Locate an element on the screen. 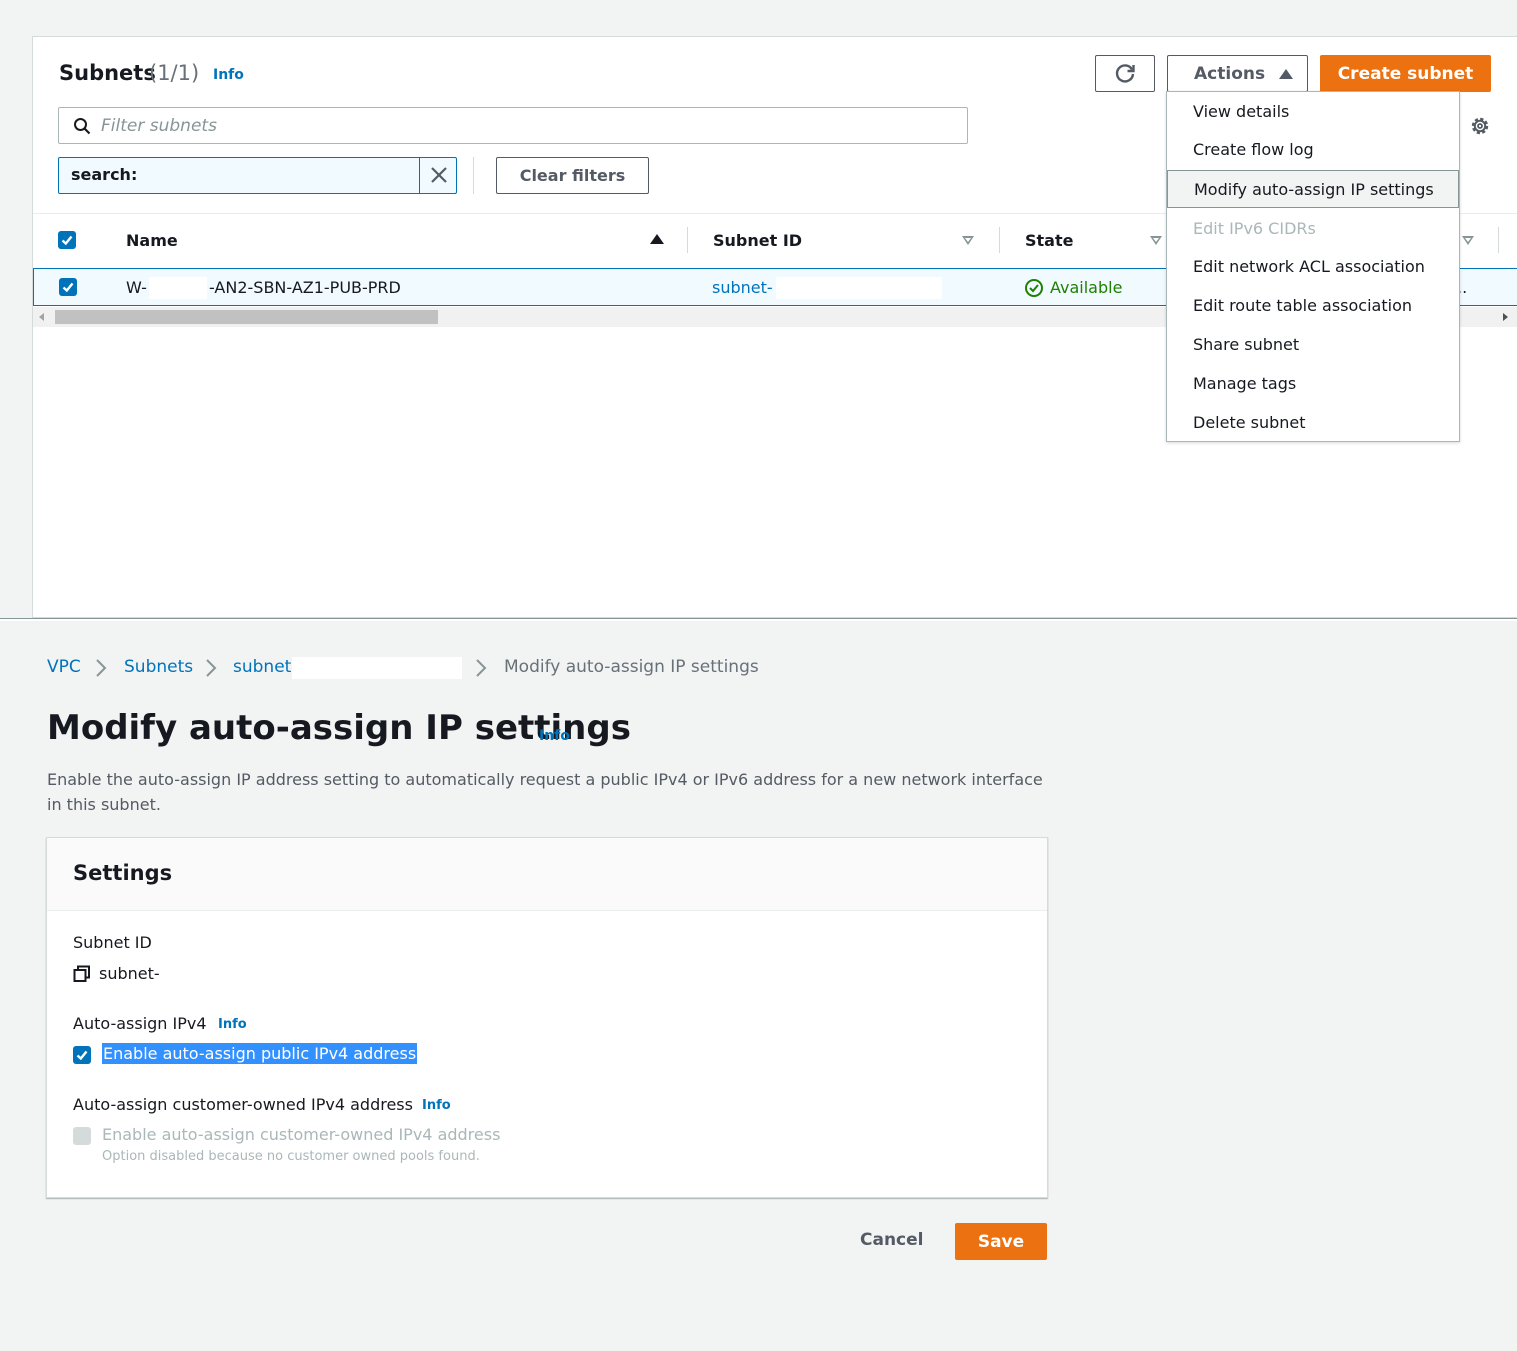 This screenshot has width=1517, height=1351. actions-label: Actions is located at coordinates (1230, 73).